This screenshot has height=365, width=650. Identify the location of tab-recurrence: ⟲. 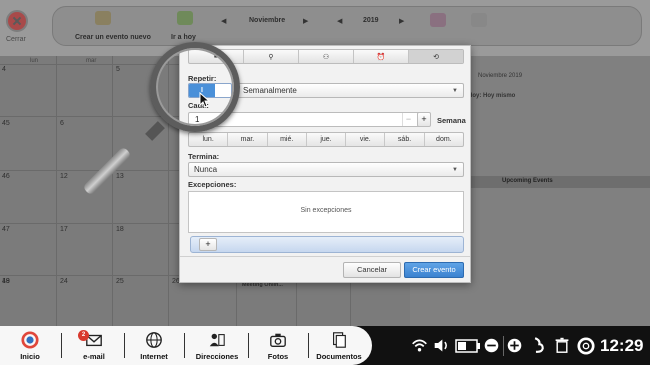
(436, 56).